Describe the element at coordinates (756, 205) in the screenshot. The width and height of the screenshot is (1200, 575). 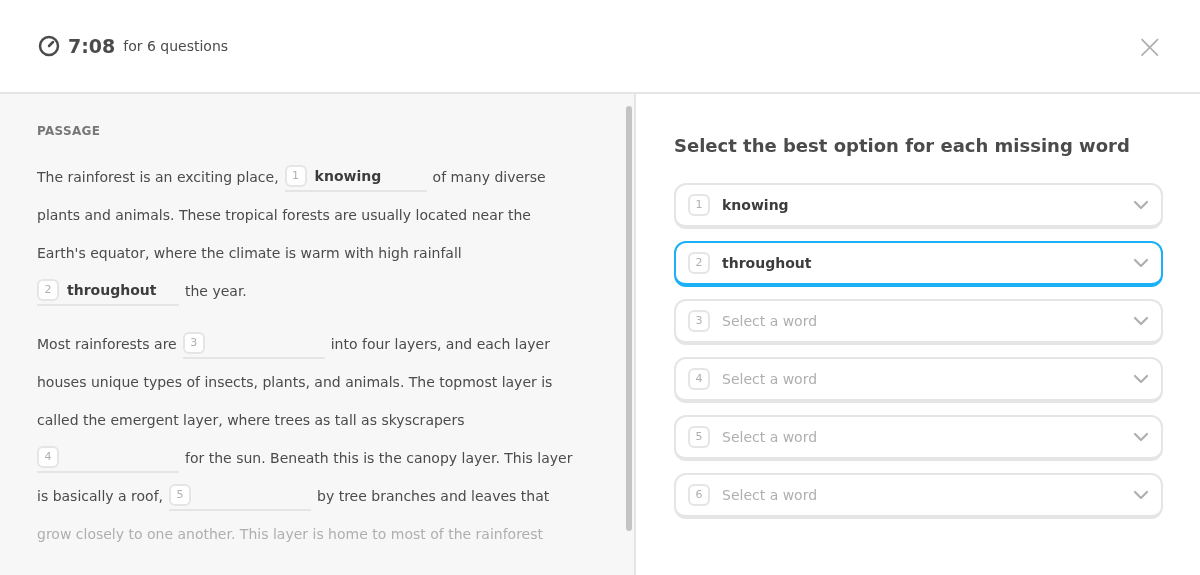
I see `selected-word: knowing` at that location.